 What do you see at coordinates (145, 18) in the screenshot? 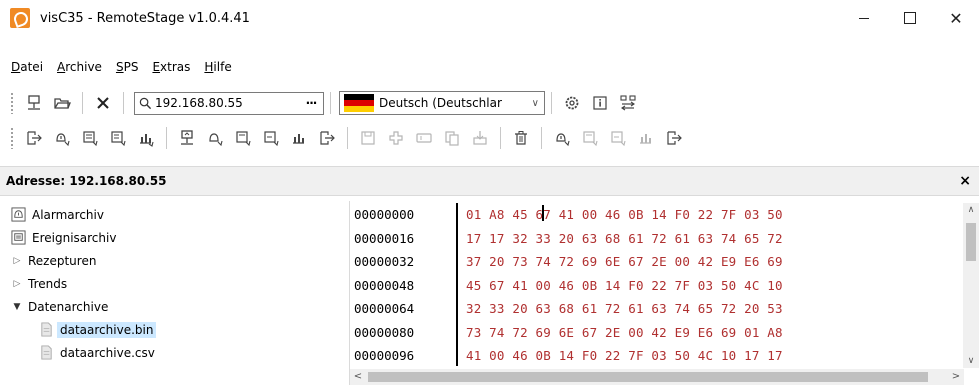
I see `window-title: visC35 - RemoteStage v1.0.4.41` at bounding box center [145, 18].